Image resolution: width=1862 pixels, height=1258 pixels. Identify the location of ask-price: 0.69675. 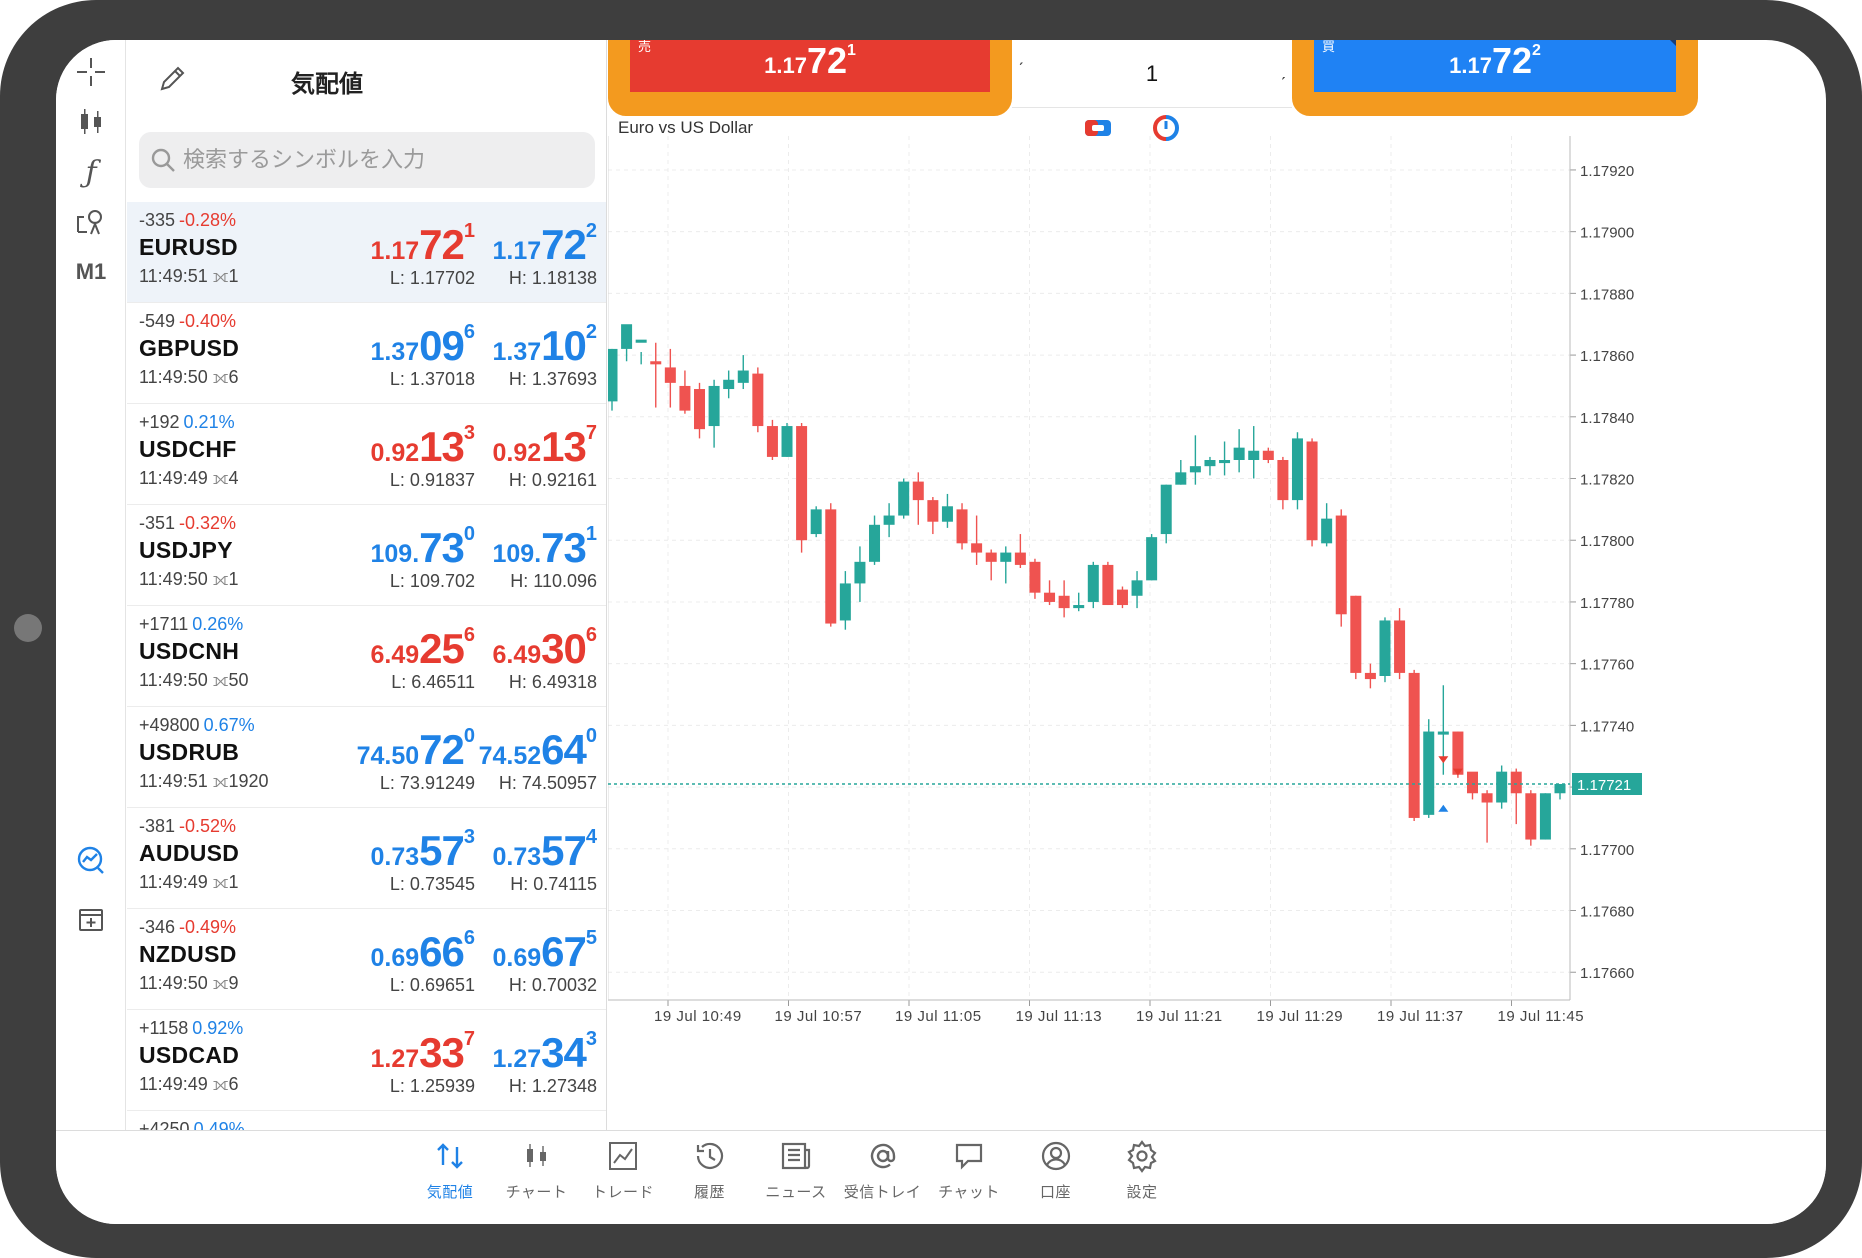
(544, 951).